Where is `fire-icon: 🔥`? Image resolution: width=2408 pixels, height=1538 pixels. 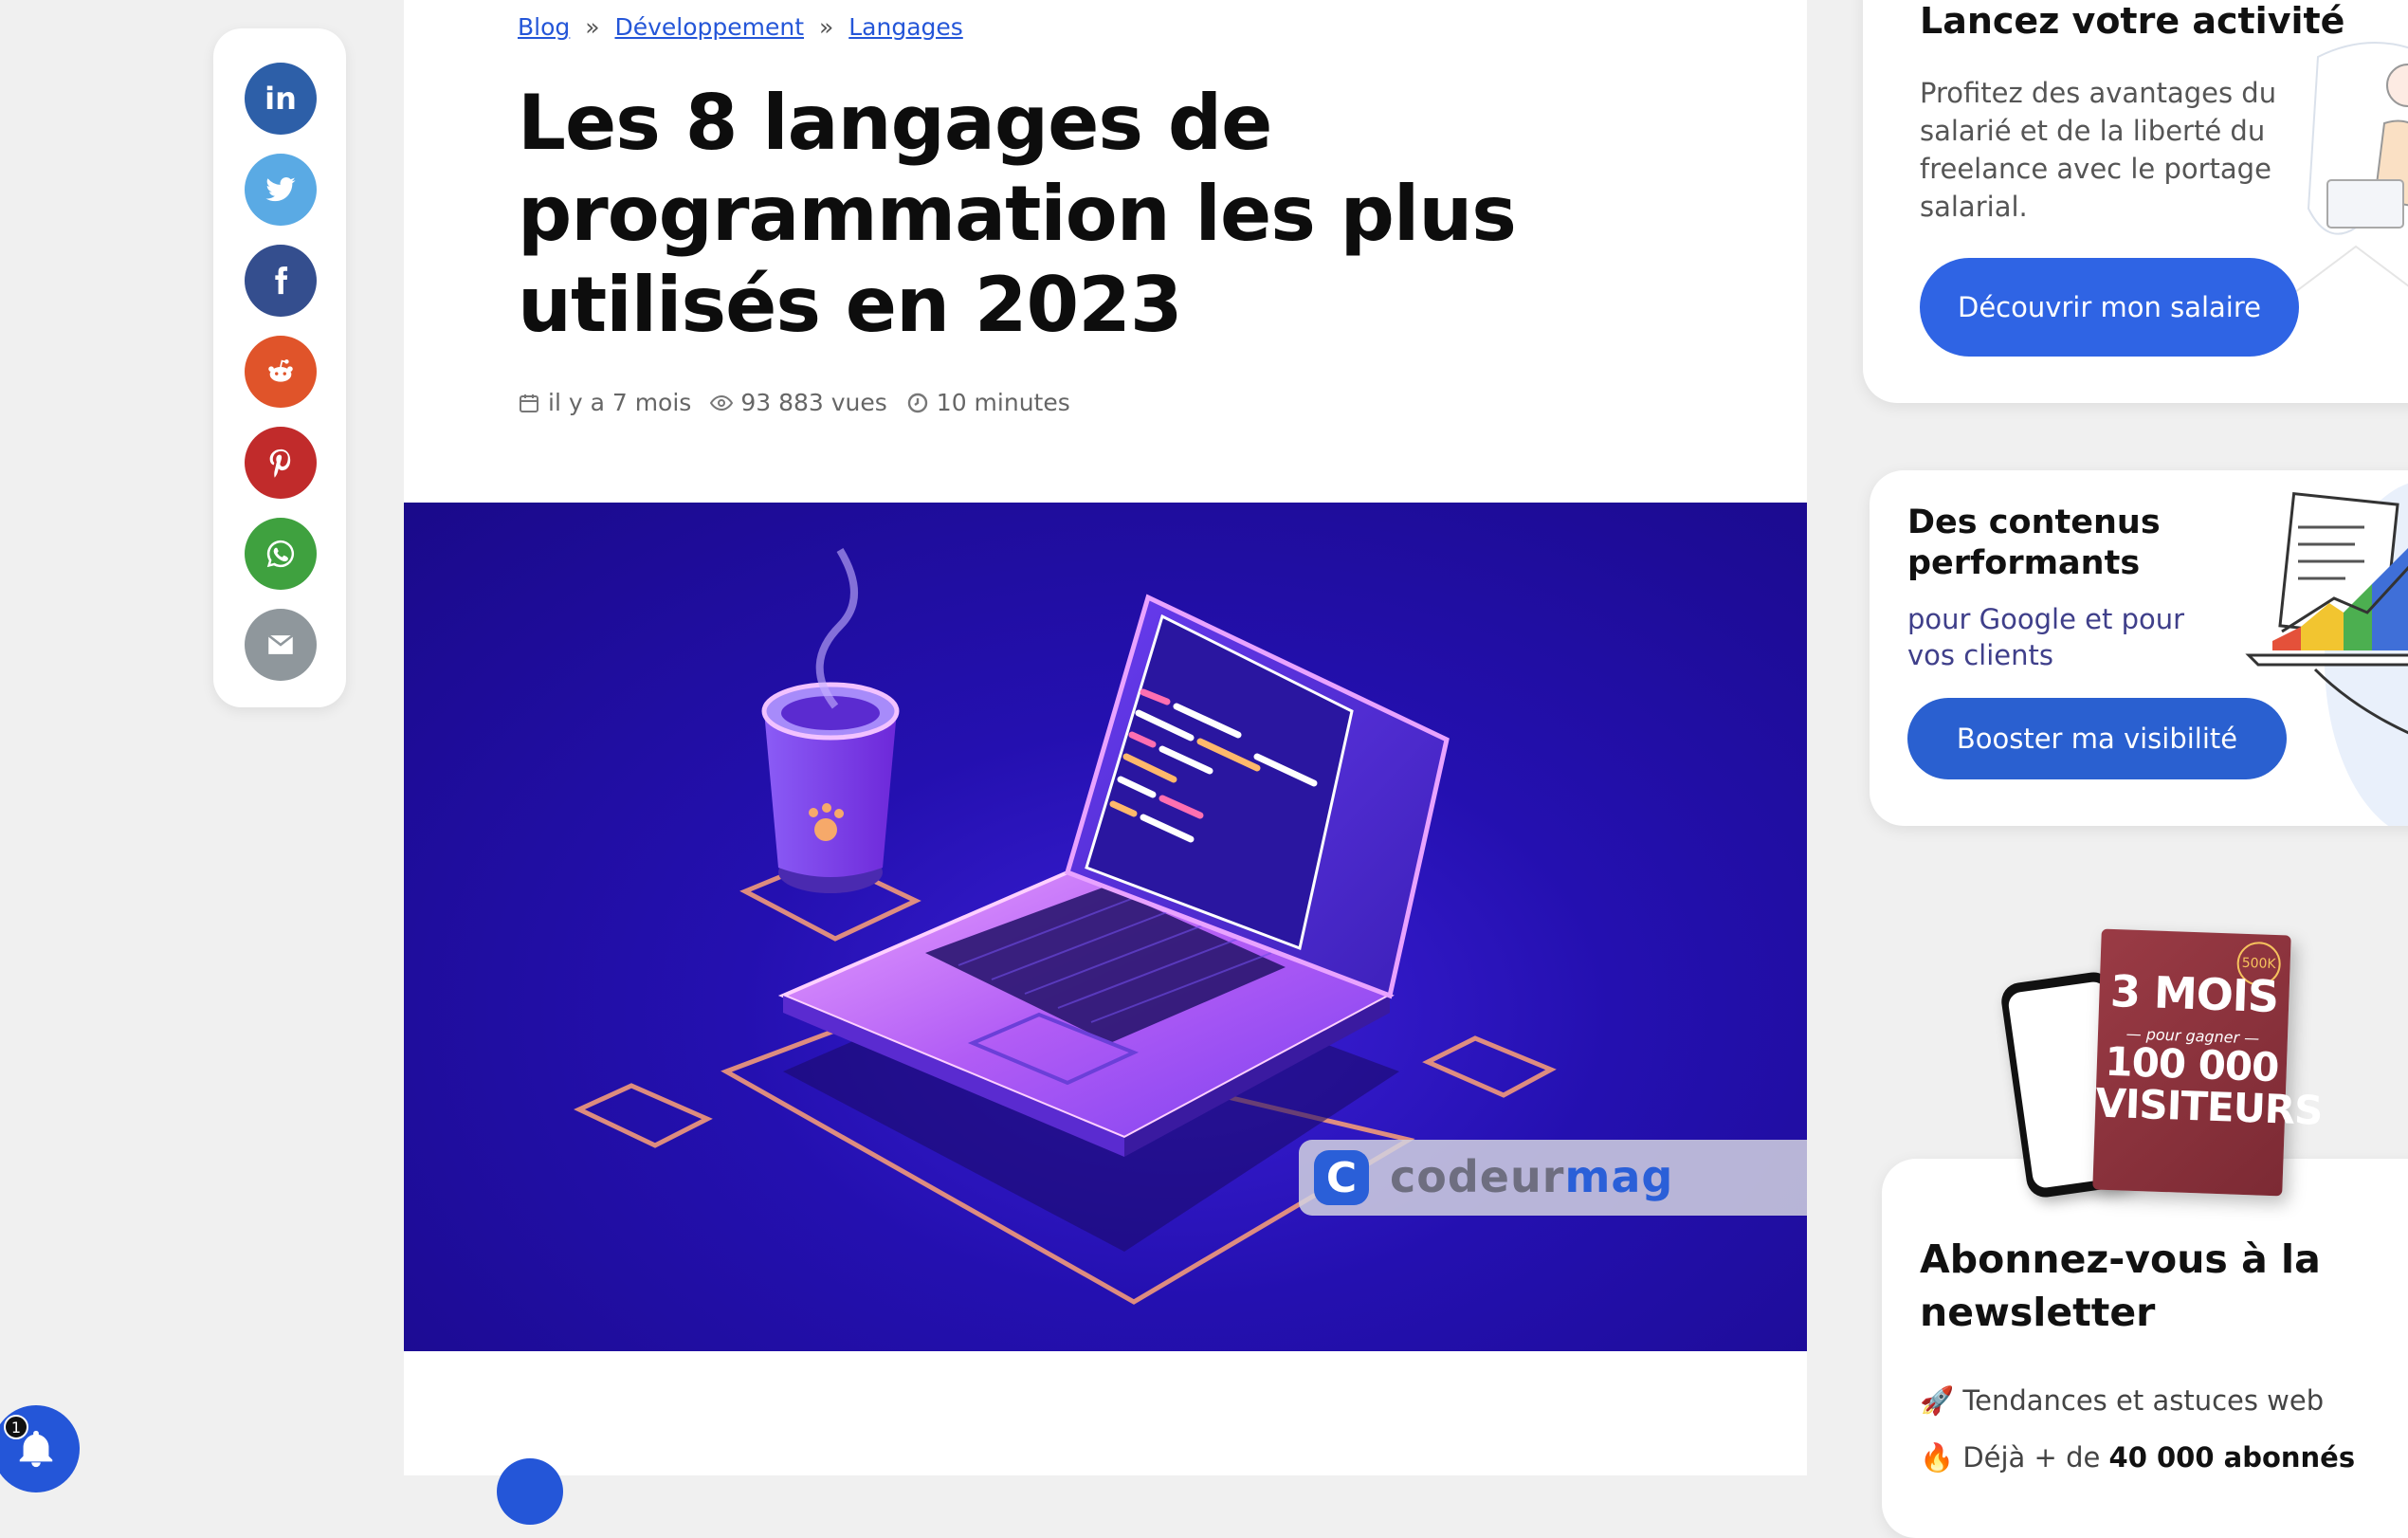 fire-icon: 🔥 is located at coordinates (1937, 1457).